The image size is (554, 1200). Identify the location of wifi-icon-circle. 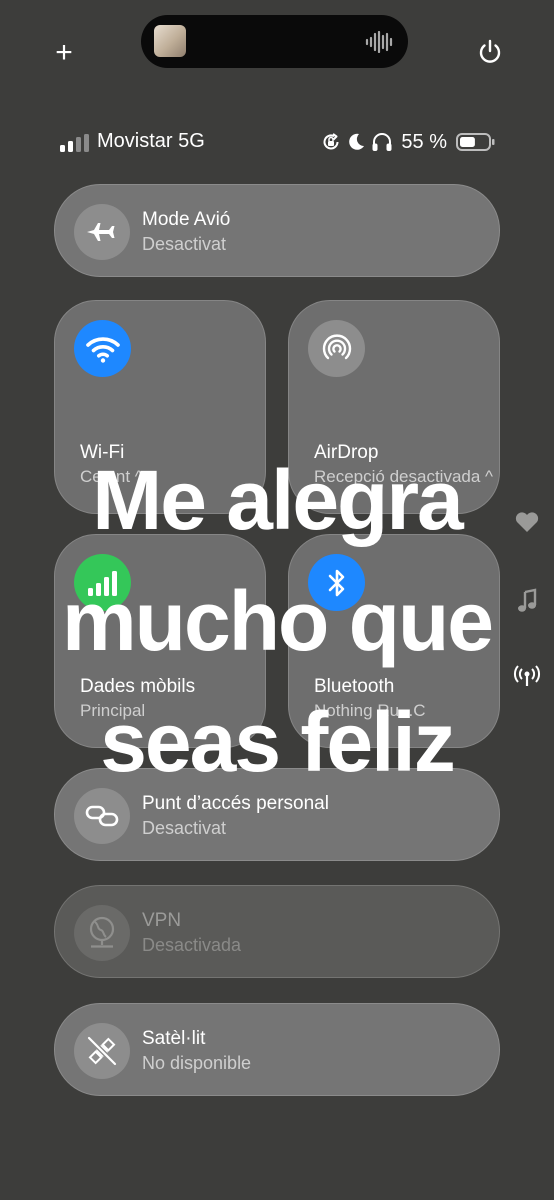
(102, 348).